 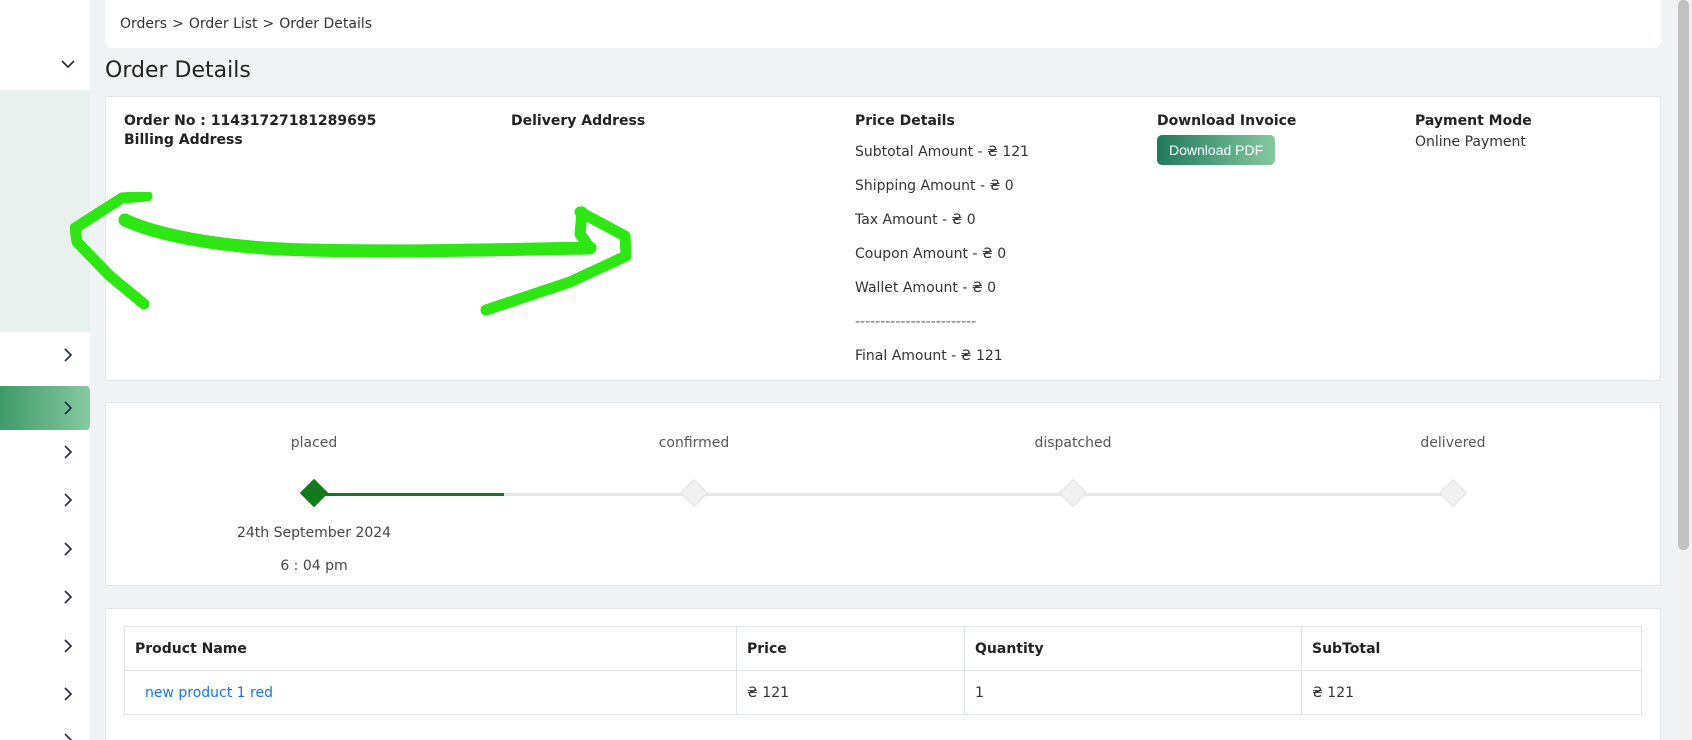 I want to click on sidebar-item-expanded, so click(x=45, y=64).